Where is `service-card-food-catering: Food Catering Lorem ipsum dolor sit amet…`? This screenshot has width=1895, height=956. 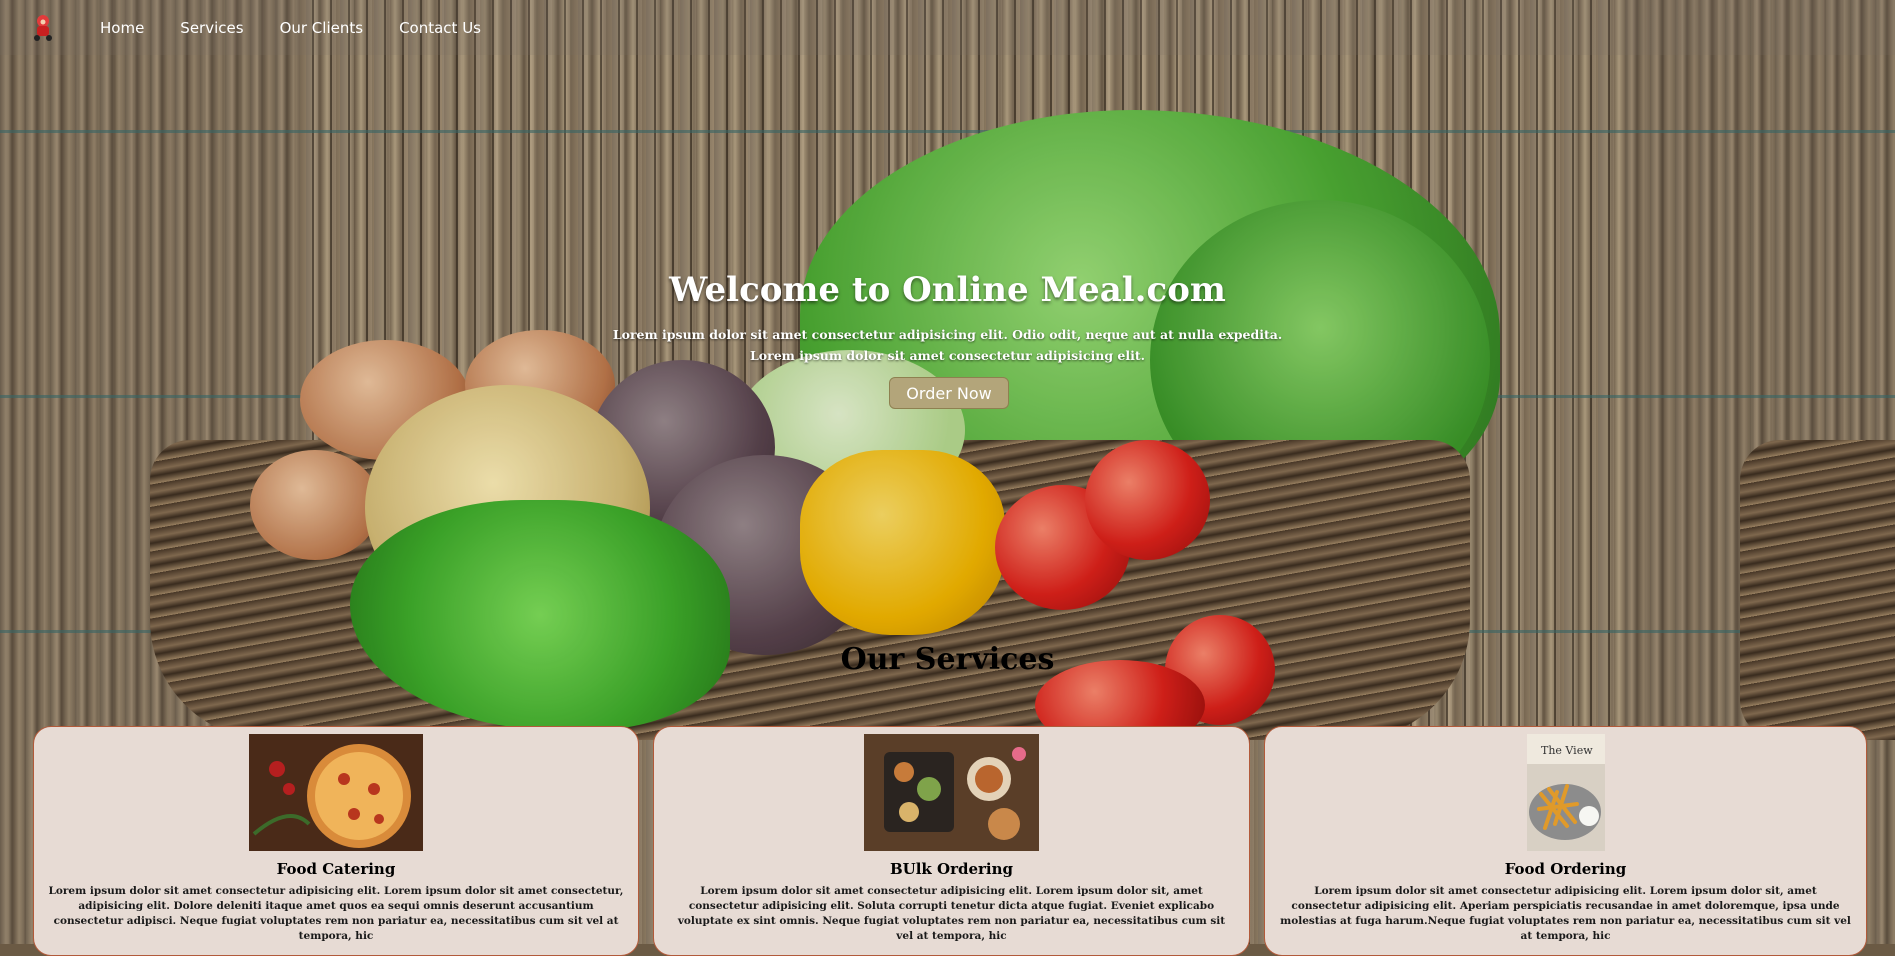 service-card-food-catering: Food Catering Lorem ipsum dolor sit amet… is located at coordinates (336, 841).